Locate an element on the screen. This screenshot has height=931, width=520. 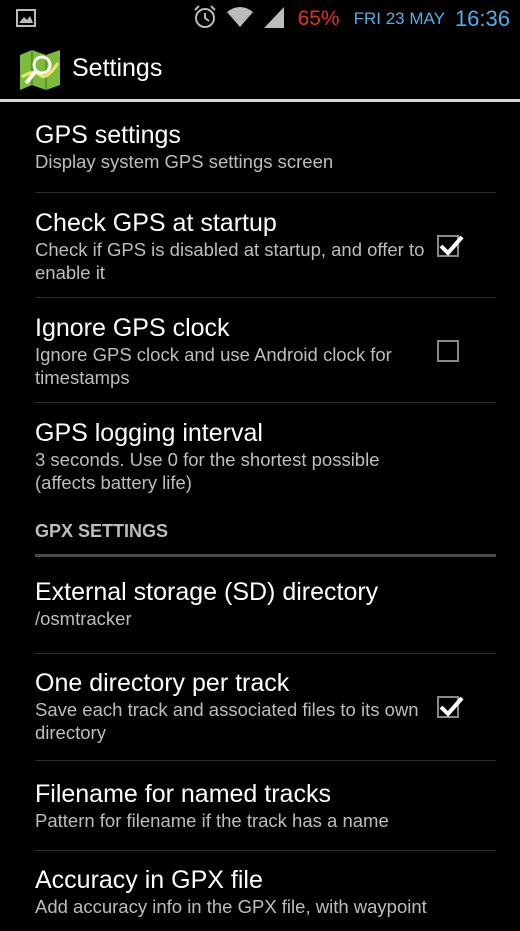
pref-title: Check GPS at startup is located at coordinates (156, 223).